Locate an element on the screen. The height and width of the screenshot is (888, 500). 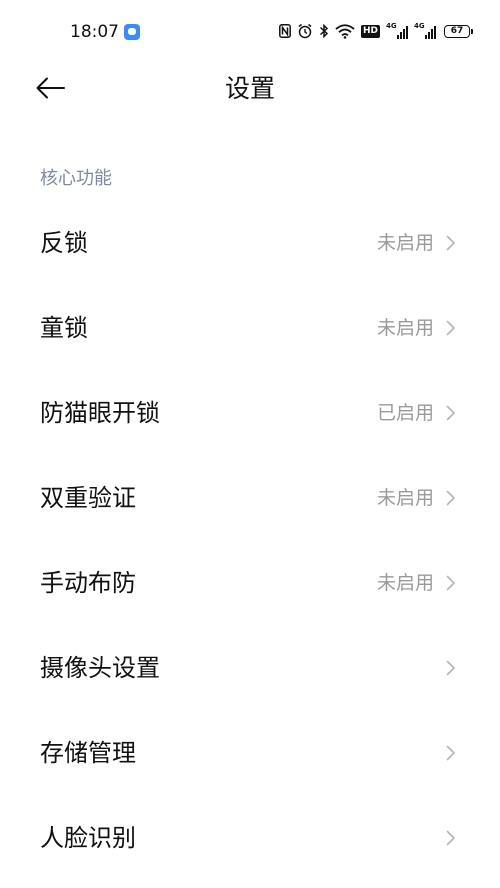
battery-level: 67 is located at coordinates (458, 31).